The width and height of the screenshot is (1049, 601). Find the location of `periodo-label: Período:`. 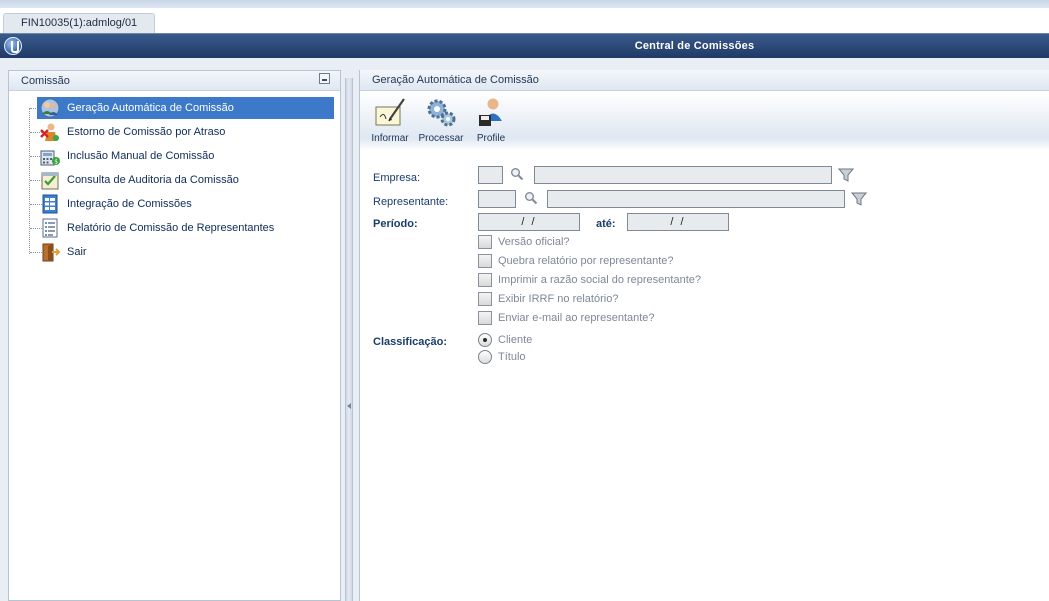

periodo-label: Período: is located at coordinates (395, 224).